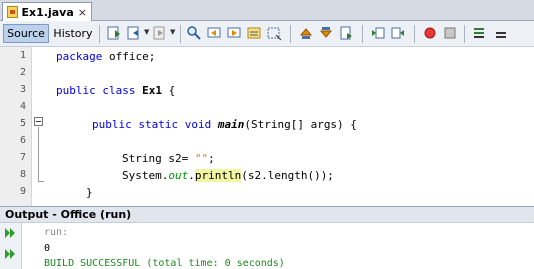  What do you see at coordinates (152, 124) in the screenshot?
I see `keyword: public static void` at bounding box center [152, 124].